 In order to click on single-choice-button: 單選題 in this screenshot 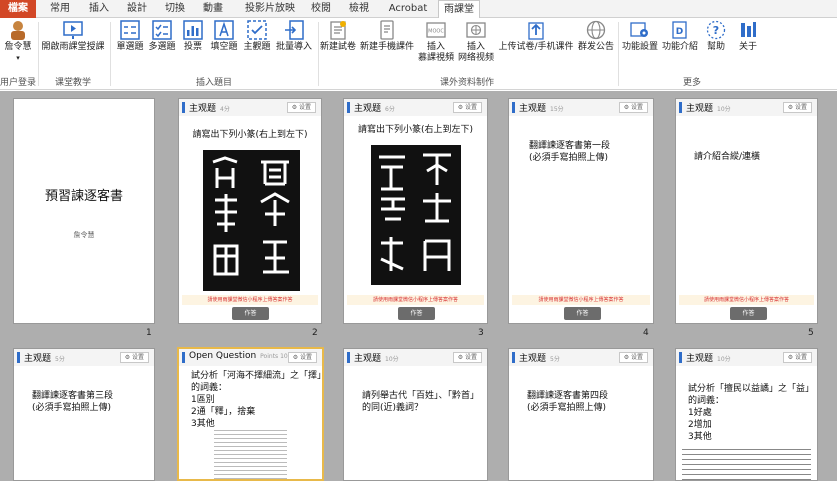, I will do `click(130, 44)`.